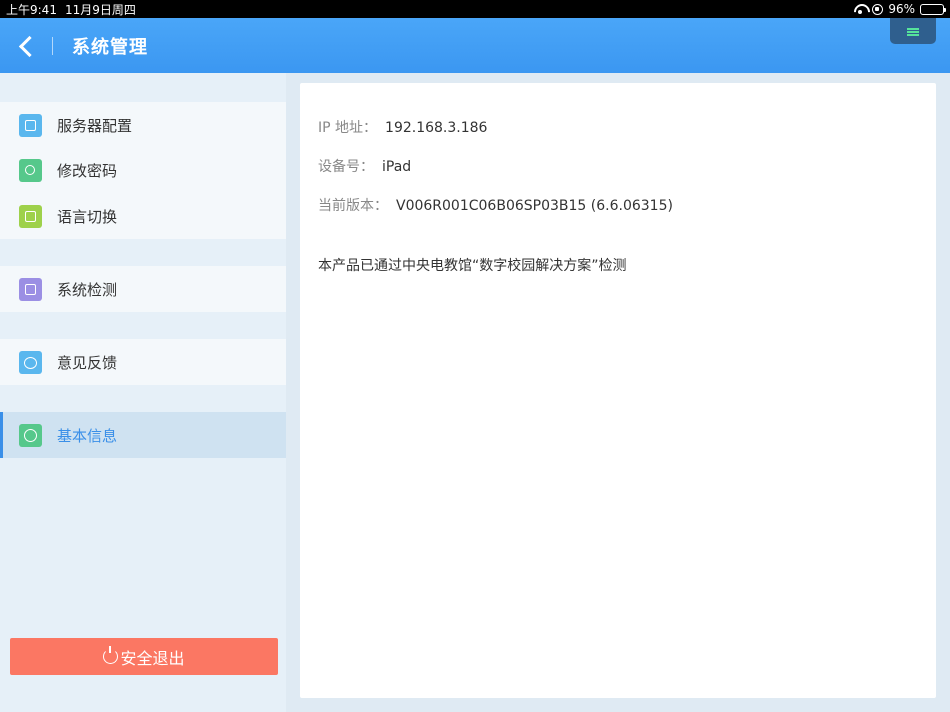 Image resolution: width=950 pixels, height=712 pixels. I want to click on sidebar-item-change-password: 修改密码, so click(143, 170).